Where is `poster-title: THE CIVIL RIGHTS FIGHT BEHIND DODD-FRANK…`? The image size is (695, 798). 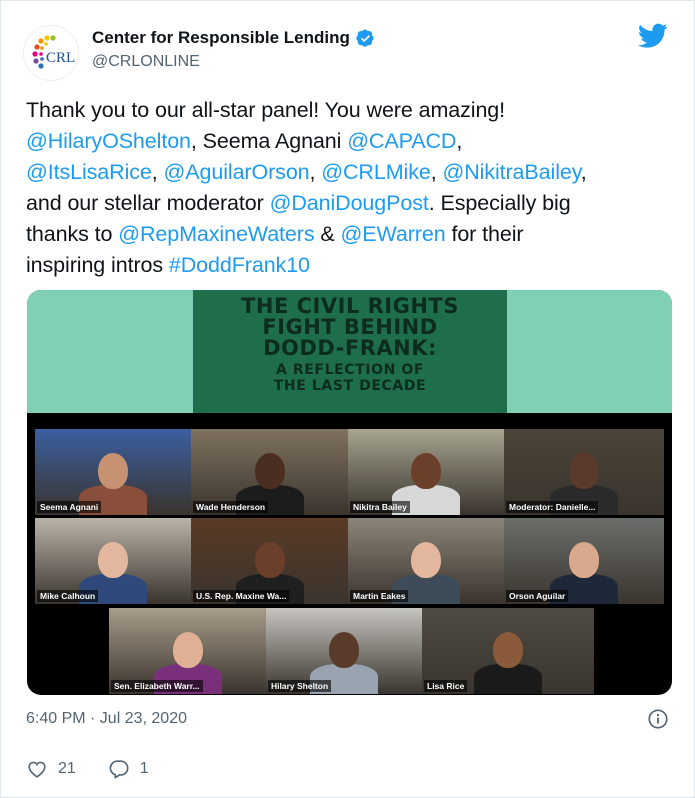 poster-title: THE CIVIL RIGHTS FIGHT BEHIND DODD-FRANK… is located at coordinates (350, 327).